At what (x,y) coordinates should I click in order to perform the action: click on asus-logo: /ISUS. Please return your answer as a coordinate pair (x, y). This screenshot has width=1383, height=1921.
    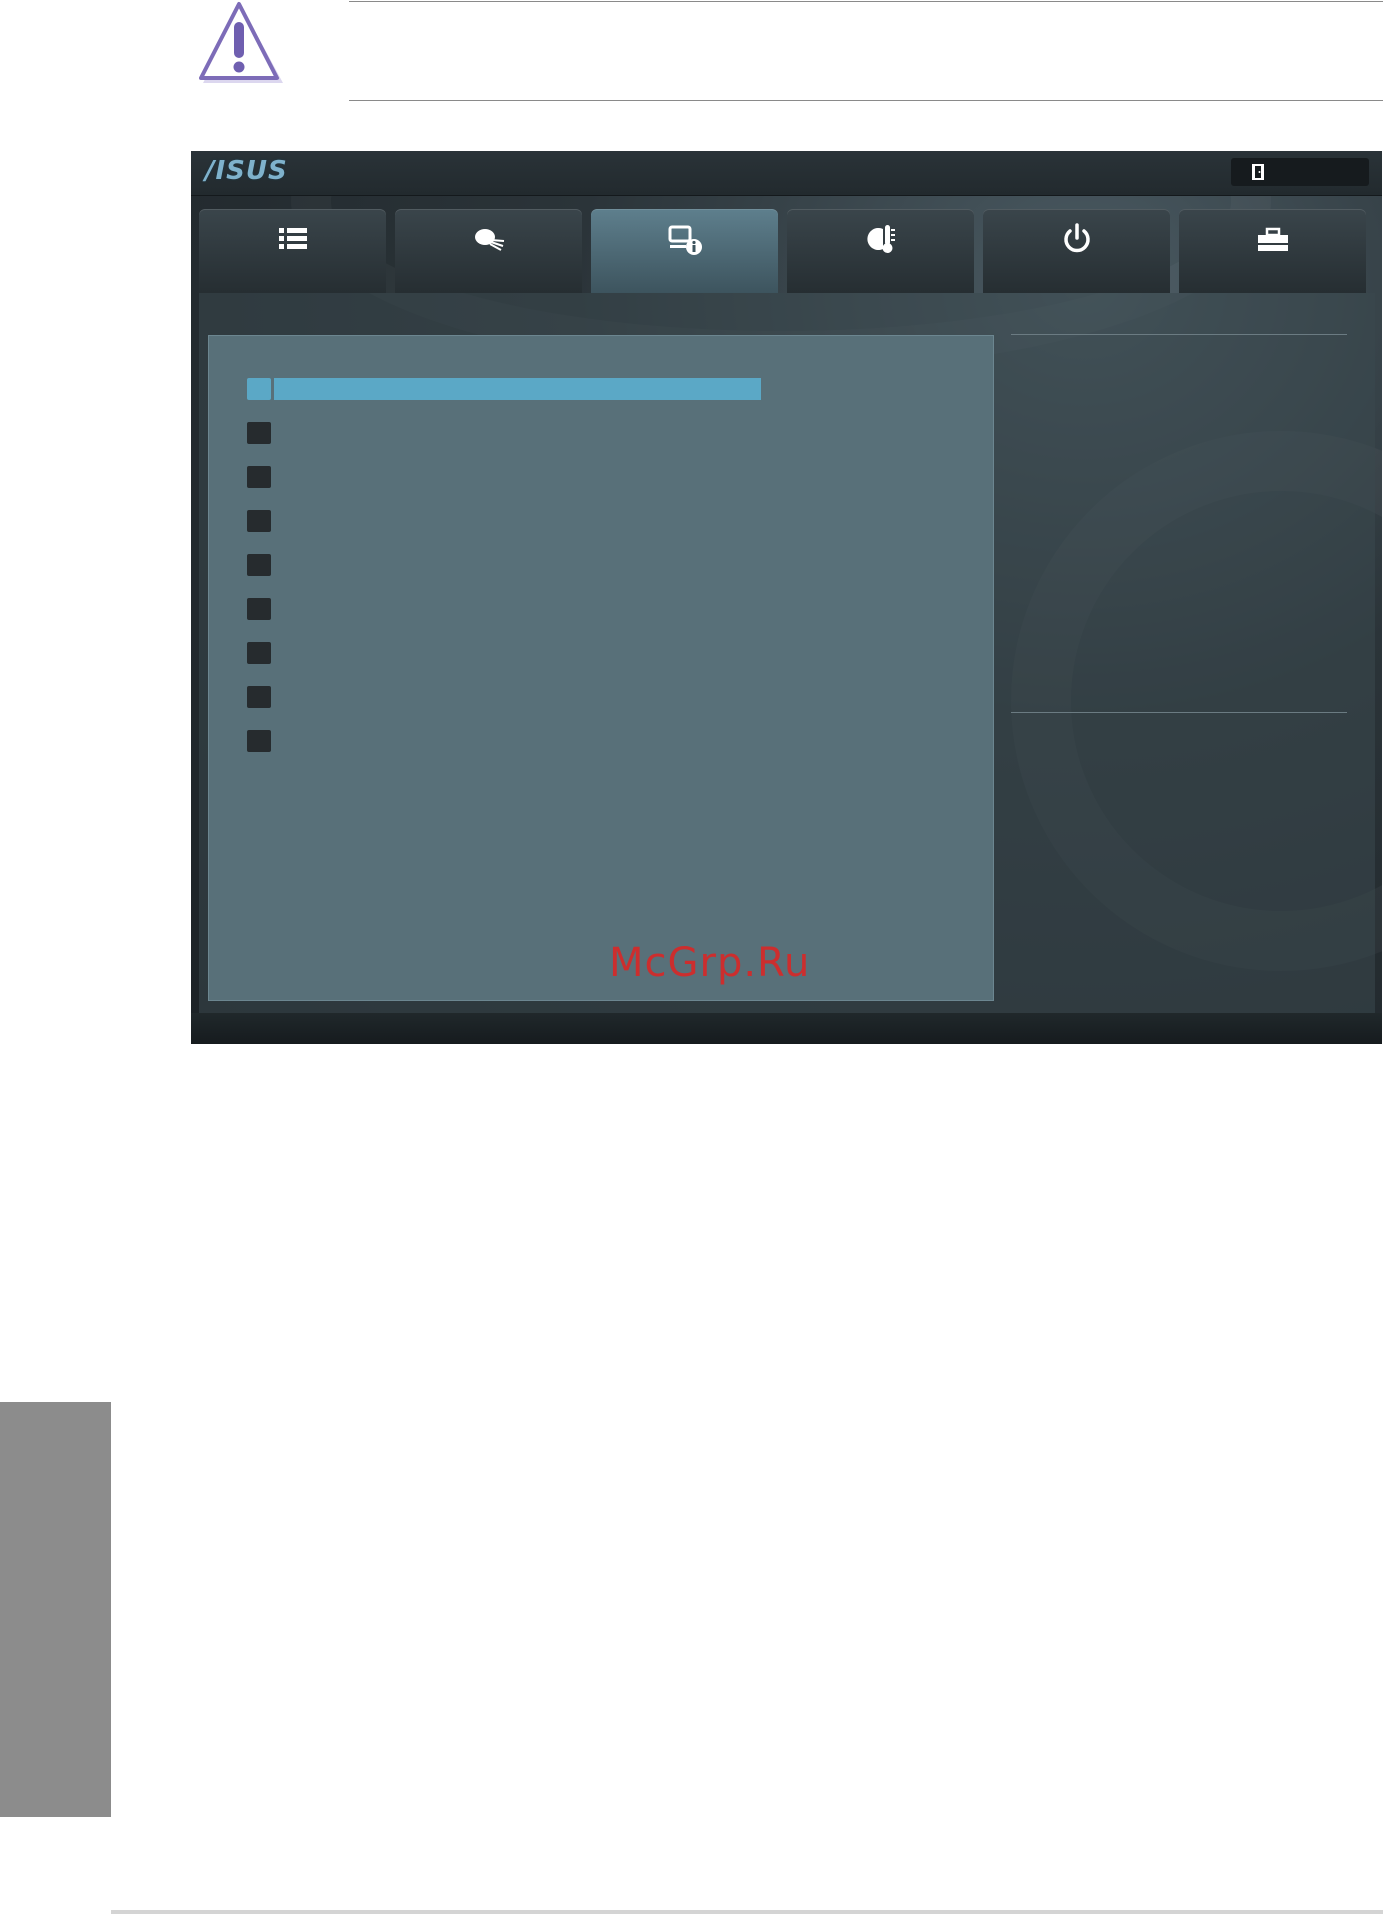
    Looking at the image, I should click on (246, 171).